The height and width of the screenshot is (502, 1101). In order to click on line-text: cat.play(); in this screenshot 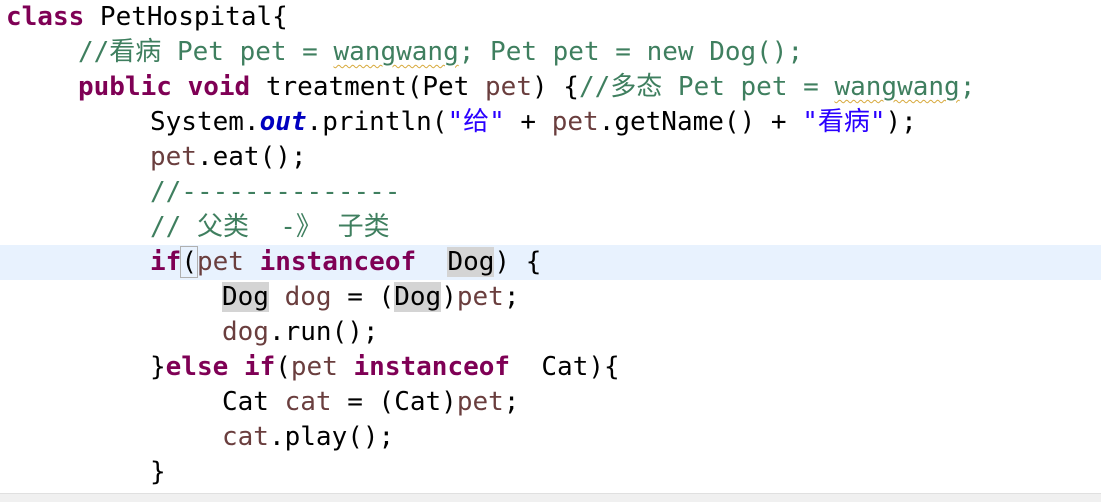, I will do `click(308, 437)`.